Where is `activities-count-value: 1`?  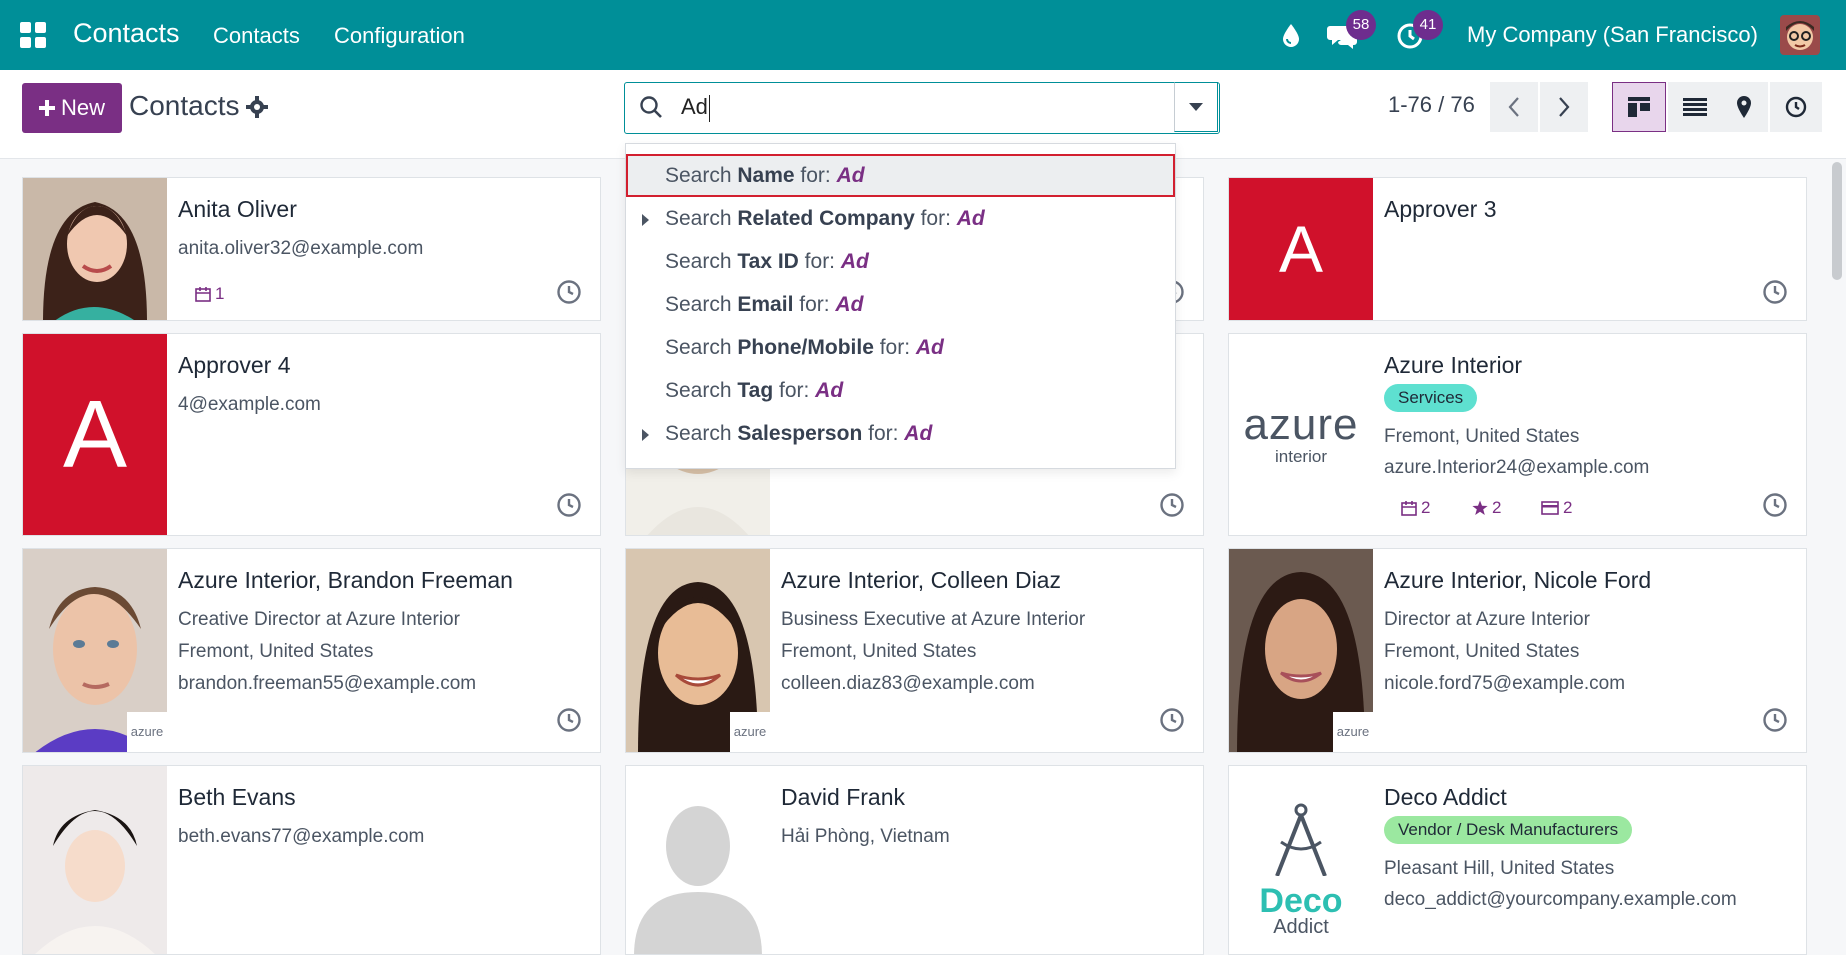 activities-count-value: 1 is located at coordinates (220, 293).